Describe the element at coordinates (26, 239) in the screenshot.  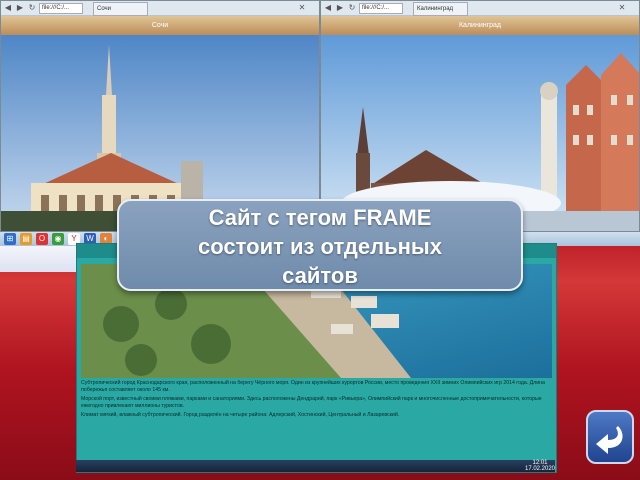
I see `folder-icon: ▤` at that location.